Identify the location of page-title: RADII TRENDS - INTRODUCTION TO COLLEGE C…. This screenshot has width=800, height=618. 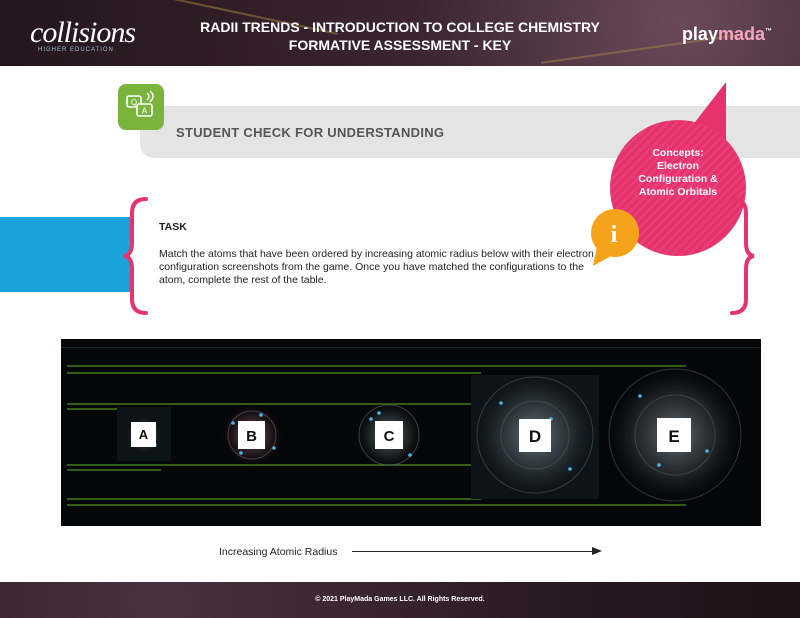
(400, 36).